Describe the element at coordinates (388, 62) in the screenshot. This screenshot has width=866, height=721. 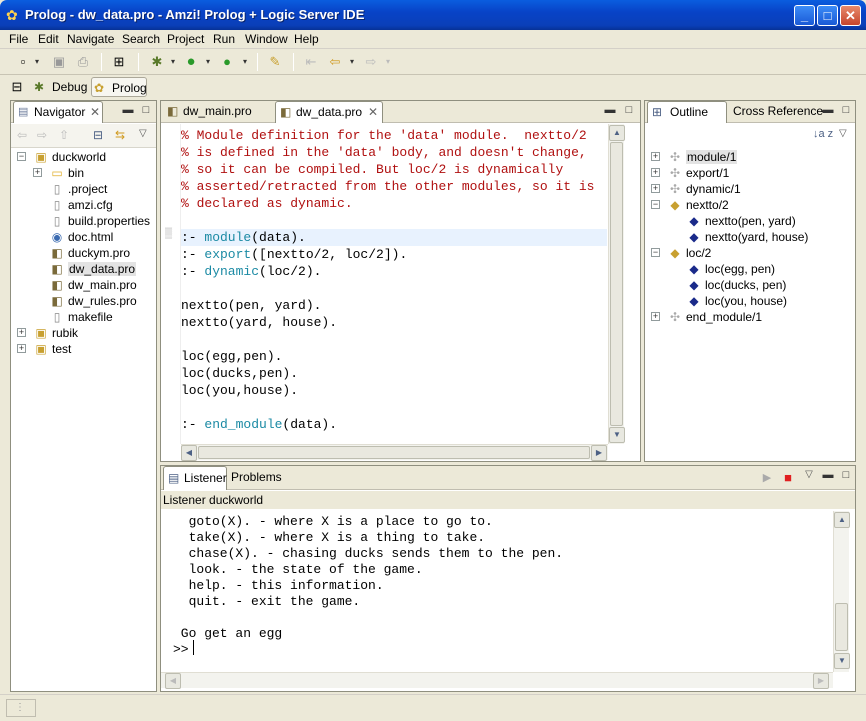
I see `forward-dropdown-icon: ▾` at that location.